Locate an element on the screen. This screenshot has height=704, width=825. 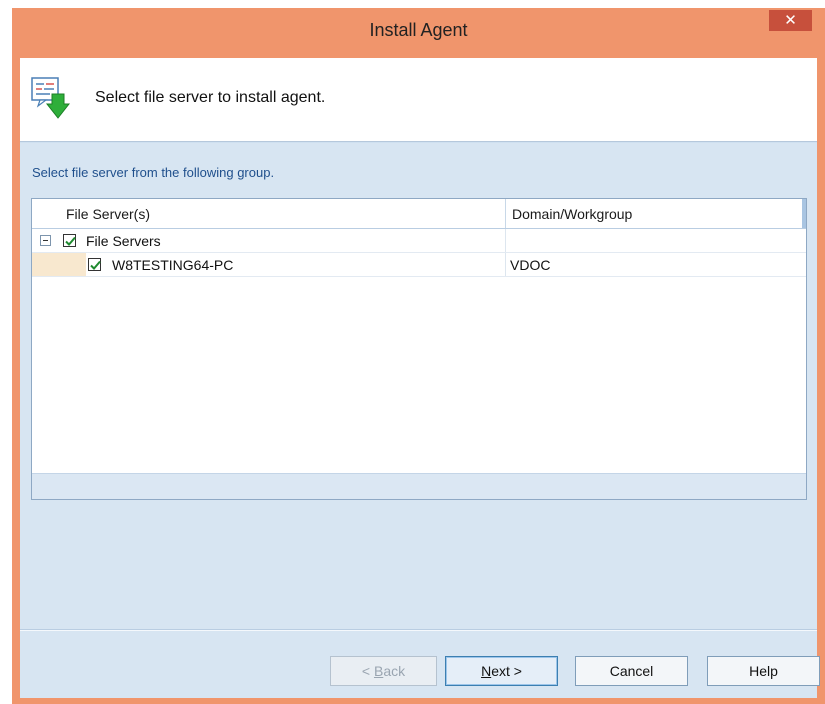
header-scroll-accent is located at coordinates (804, 213).